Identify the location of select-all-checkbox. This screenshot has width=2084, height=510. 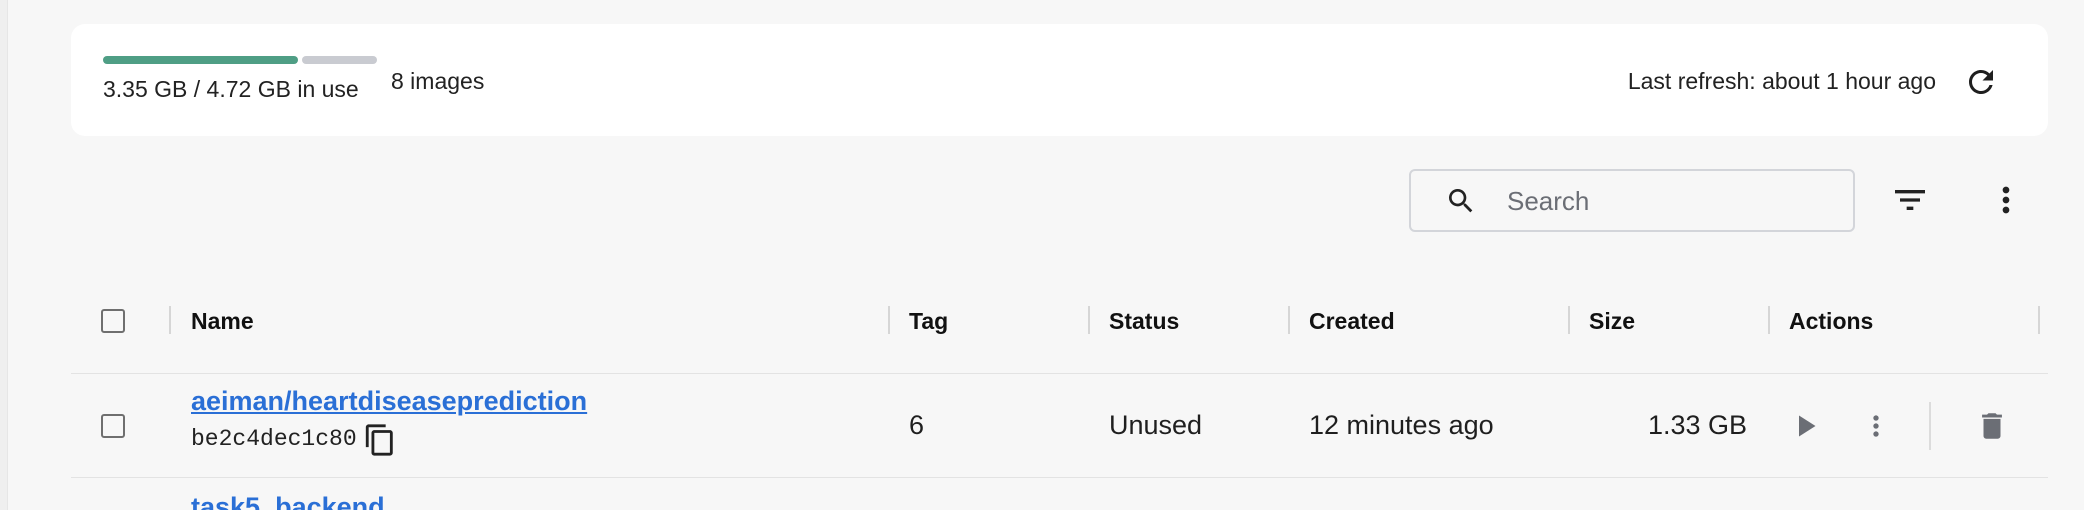
(113, 321).